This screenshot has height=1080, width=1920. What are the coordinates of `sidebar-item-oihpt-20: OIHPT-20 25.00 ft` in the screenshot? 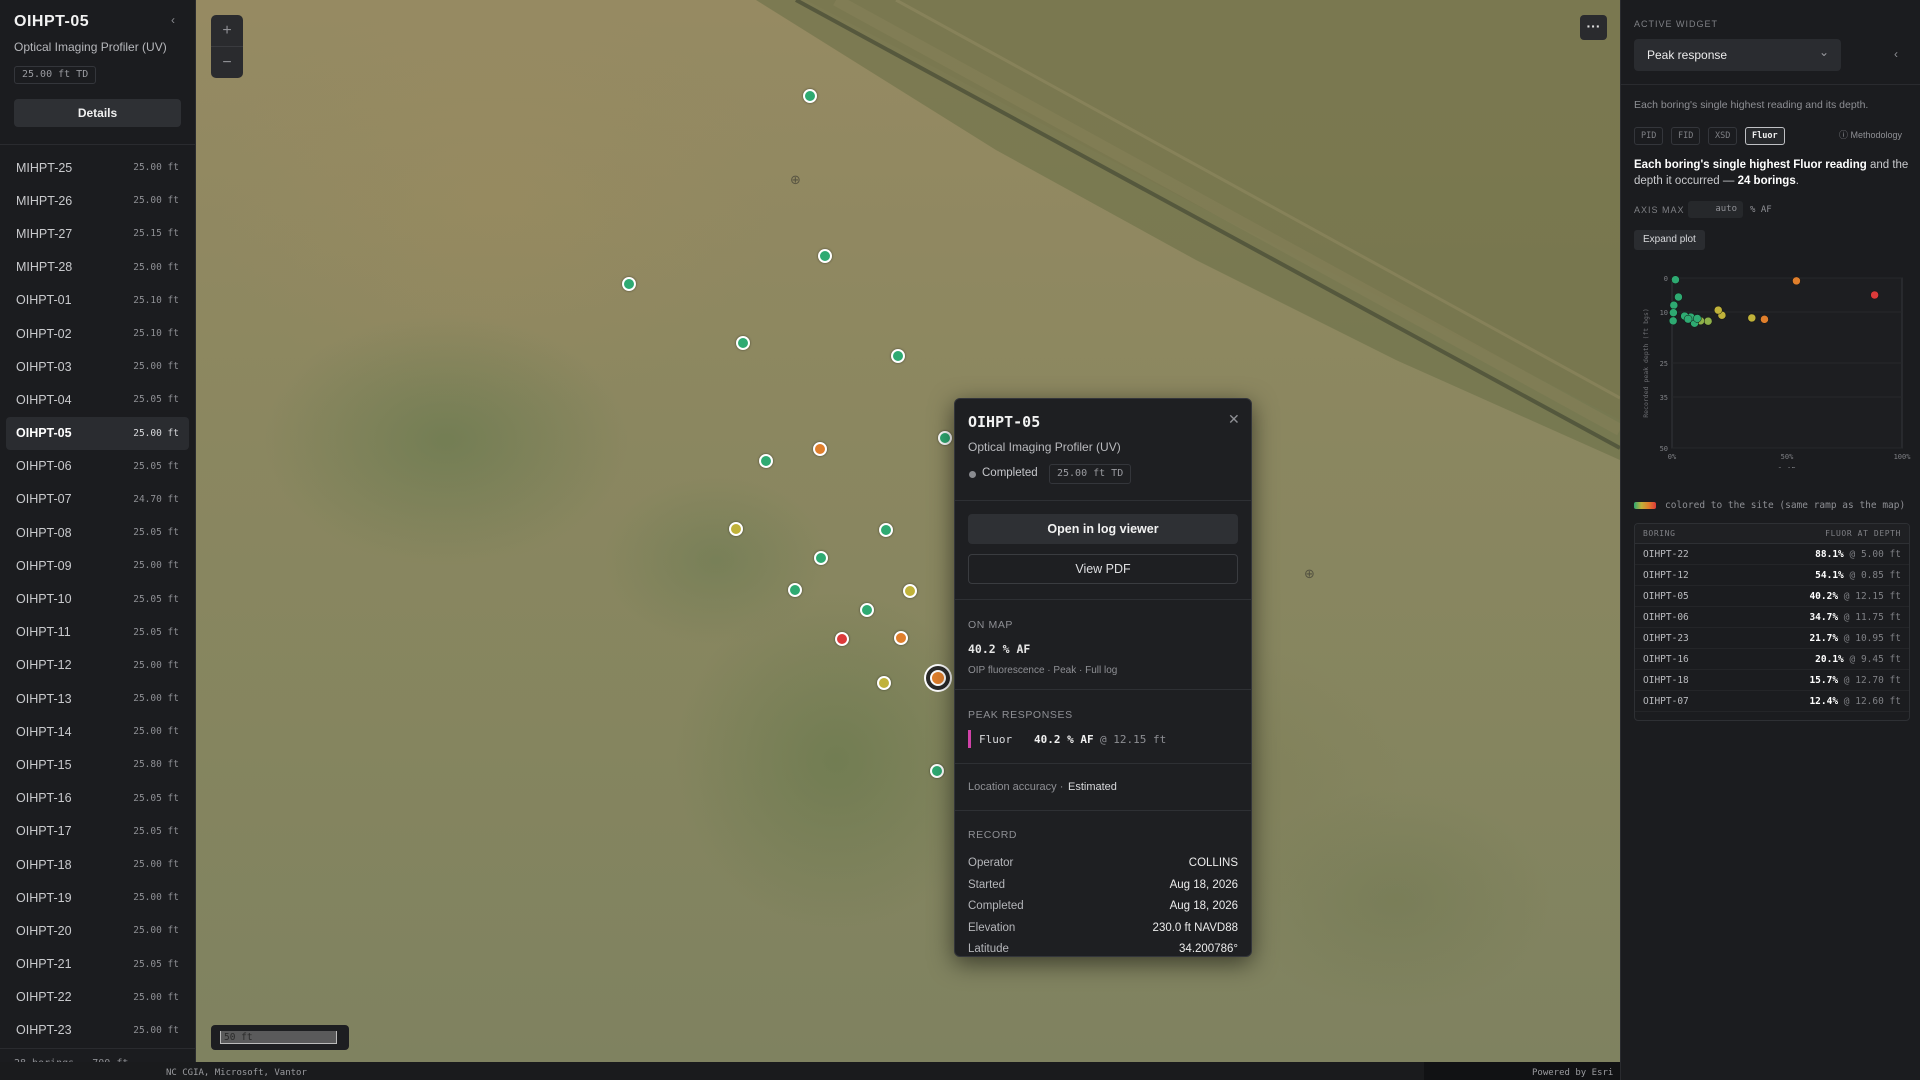 It's located at (97, 930).